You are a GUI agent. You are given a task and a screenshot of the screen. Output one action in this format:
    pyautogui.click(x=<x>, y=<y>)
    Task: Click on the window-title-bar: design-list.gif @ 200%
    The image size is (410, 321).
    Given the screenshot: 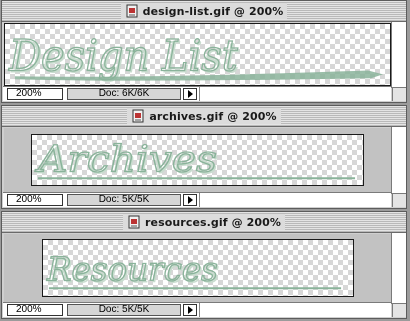 What is the action you would take?
    pyautogui.click(x=204, y=11)
    